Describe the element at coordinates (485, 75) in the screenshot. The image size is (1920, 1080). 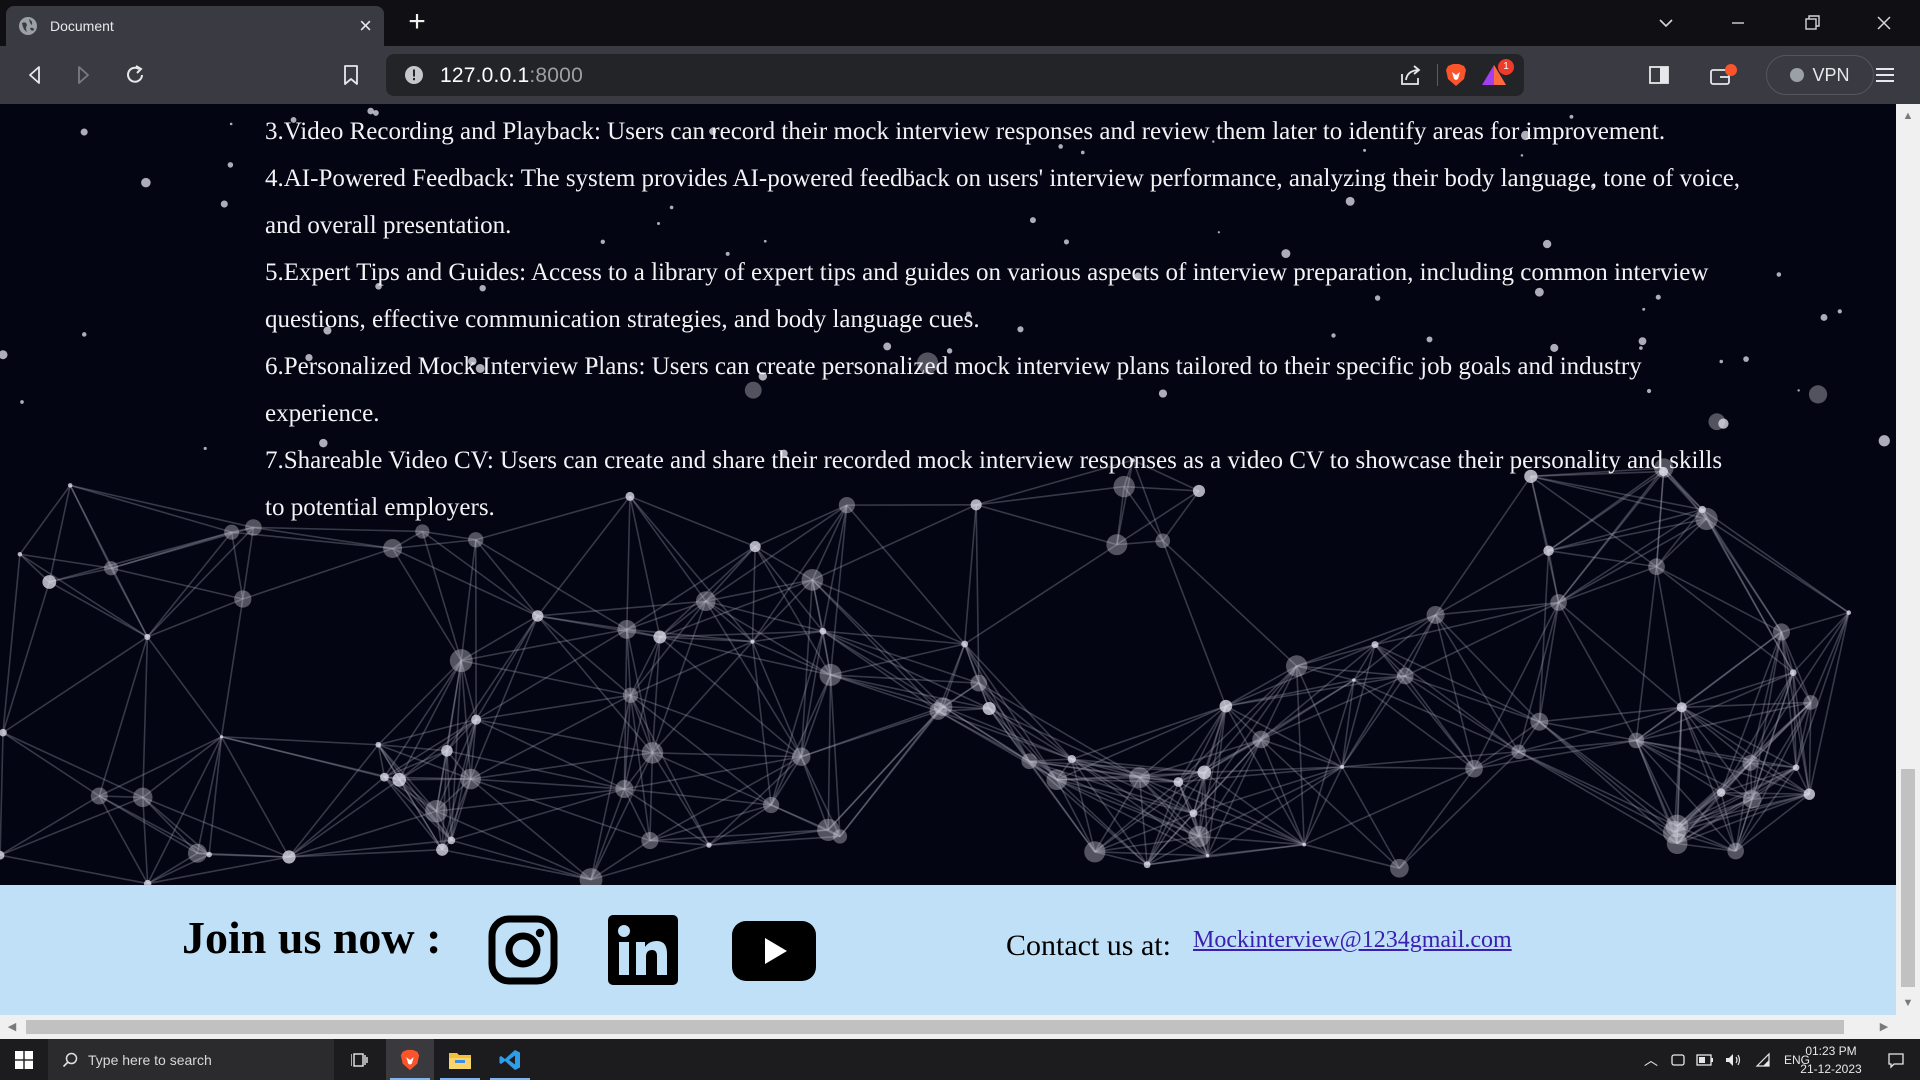
I see `url-host: 127.0.0.1` at that location.